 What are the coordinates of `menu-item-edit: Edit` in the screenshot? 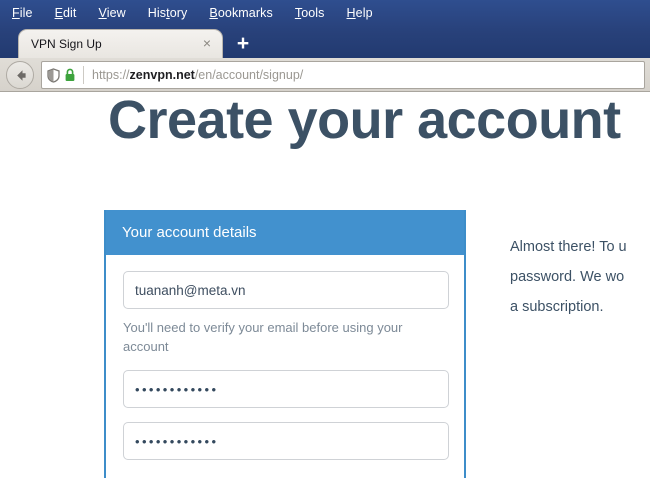 It's located at (66, 13).